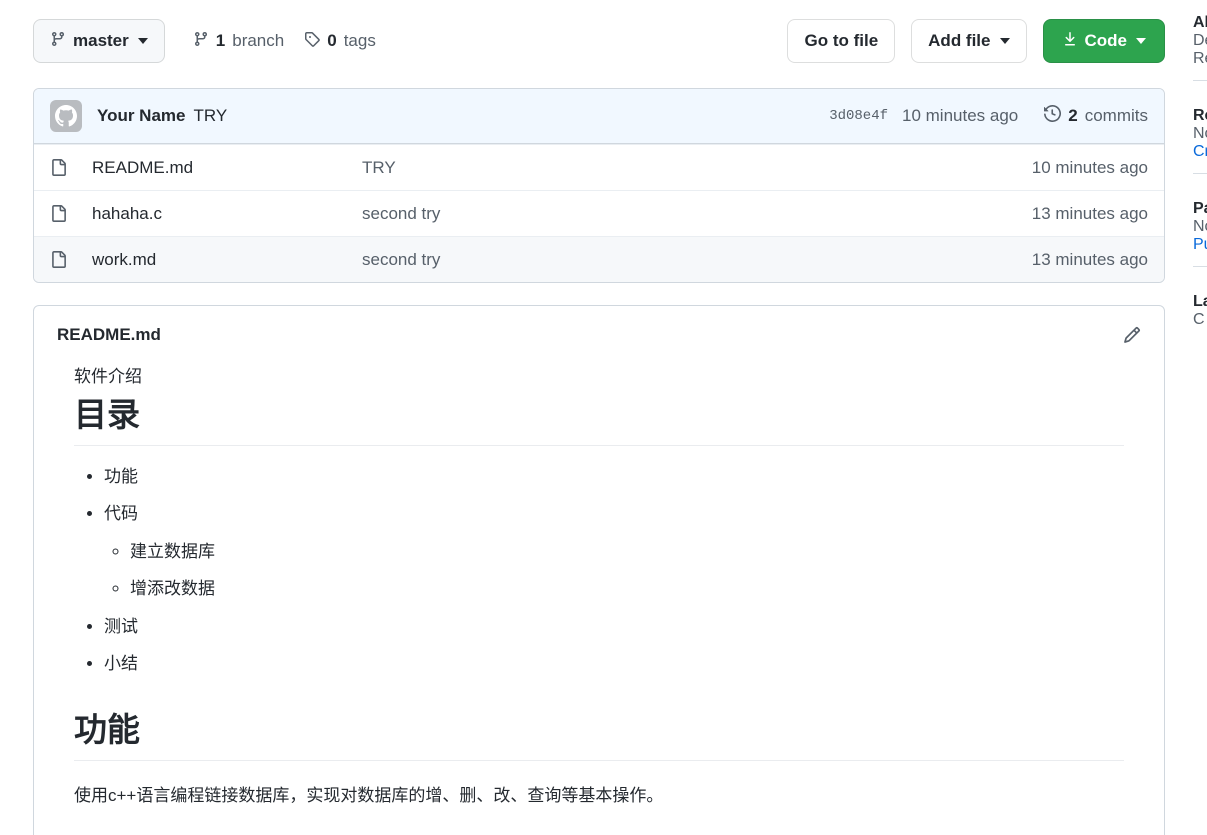  Describe the element at coordinates (108, 376) in the screenshot. I see `readme-intro: 软件介绍` at that location.